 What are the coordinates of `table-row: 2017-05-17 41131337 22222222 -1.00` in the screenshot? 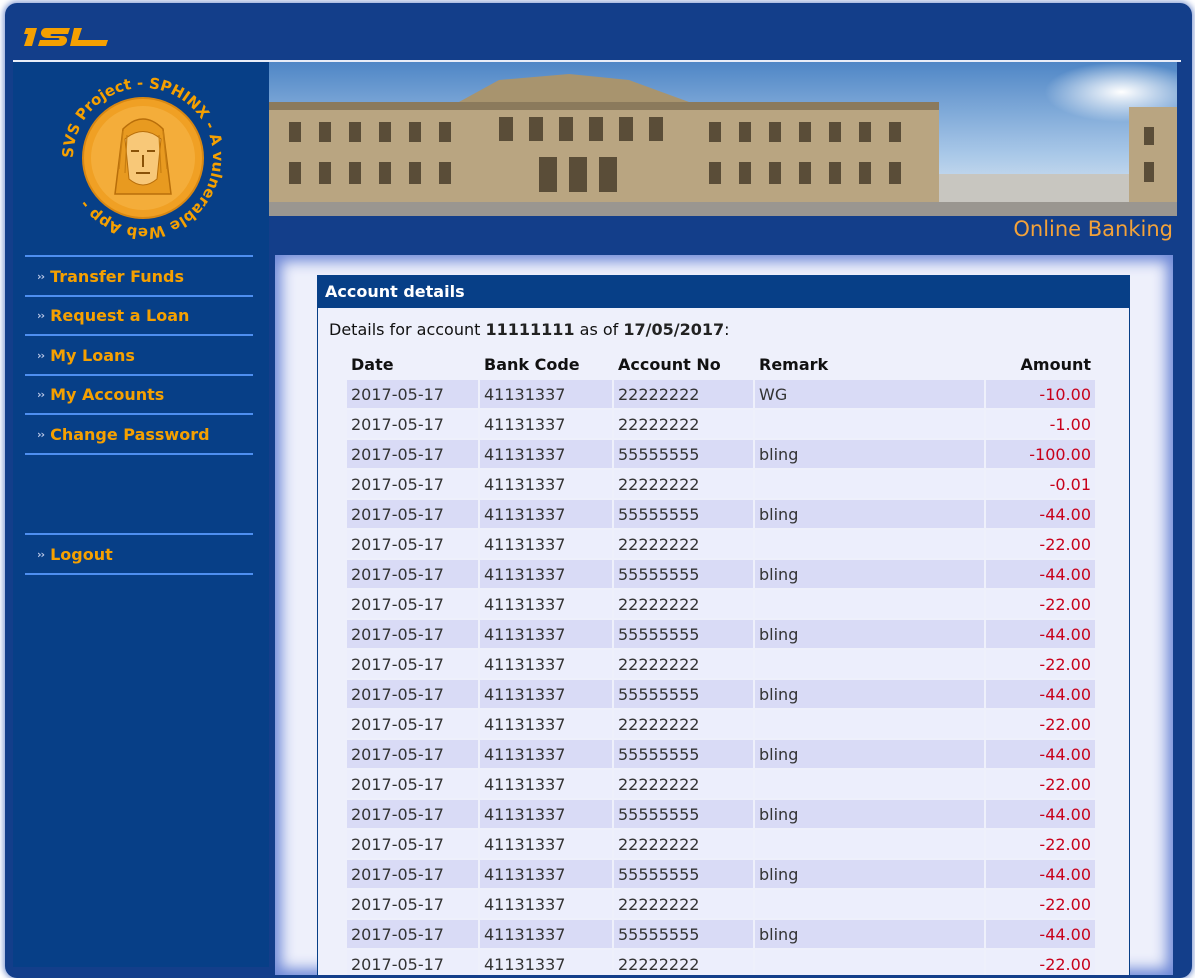 It's located at (721, 424).